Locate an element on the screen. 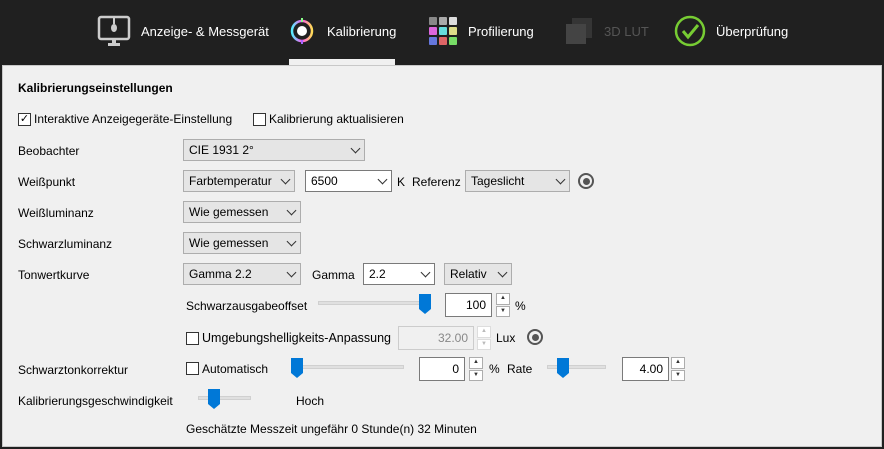 This screenshot has width=884, height=449. speed-slider is located at coordinates (224, 398).